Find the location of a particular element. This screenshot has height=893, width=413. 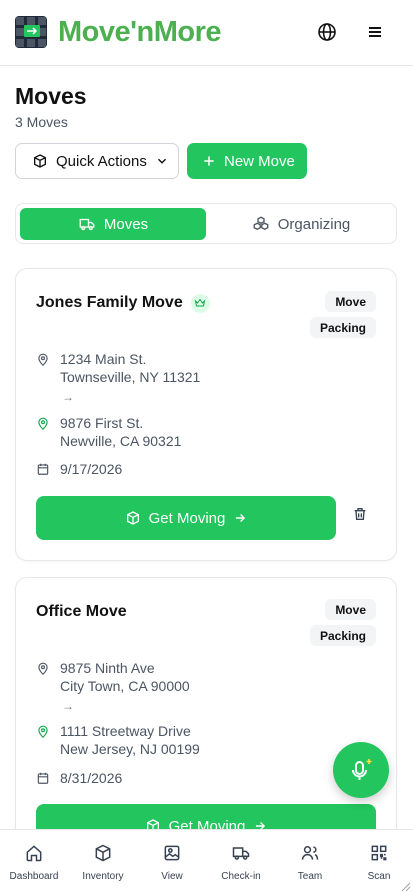

move-name: Office Move is located at coordinates (81, 611).